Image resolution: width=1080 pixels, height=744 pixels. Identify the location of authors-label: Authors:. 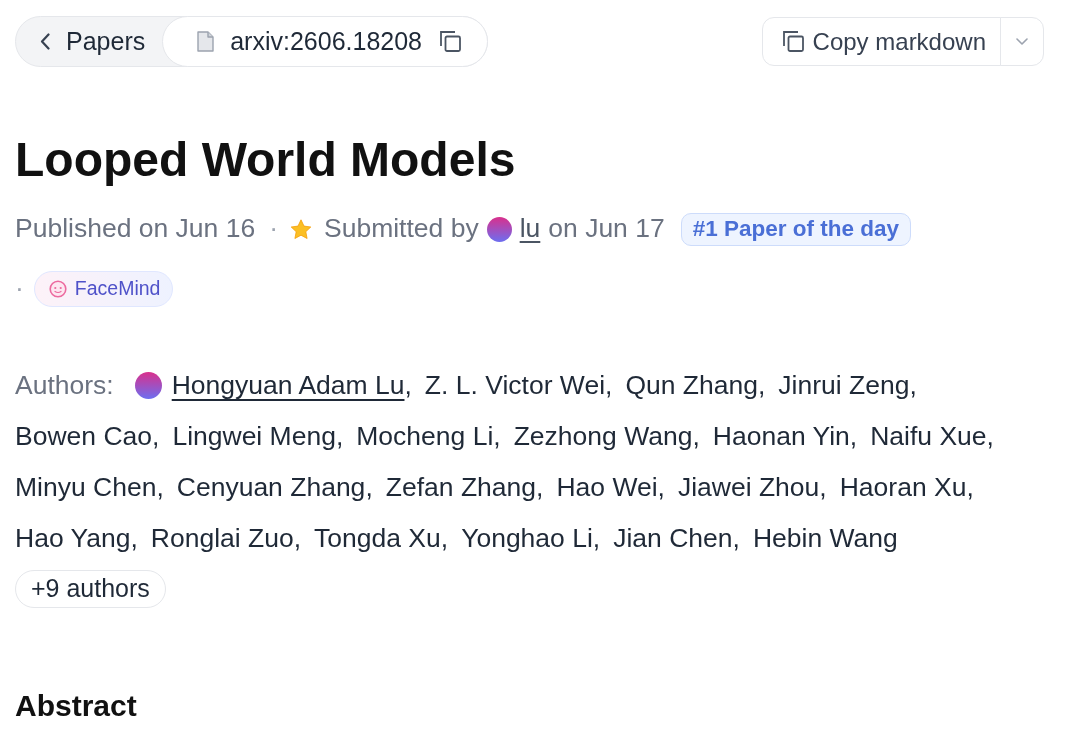
(64, 385).